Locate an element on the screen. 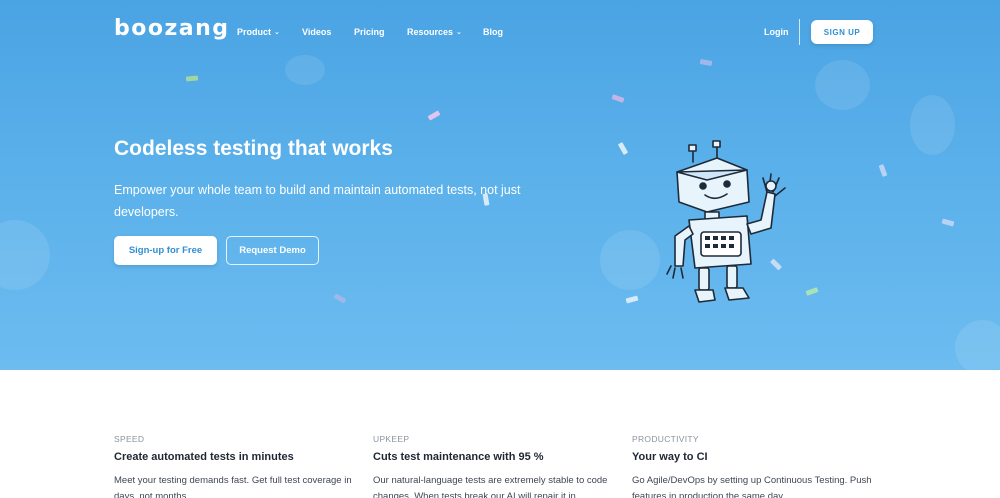  nav-divider is located at coordinates (799, 32).